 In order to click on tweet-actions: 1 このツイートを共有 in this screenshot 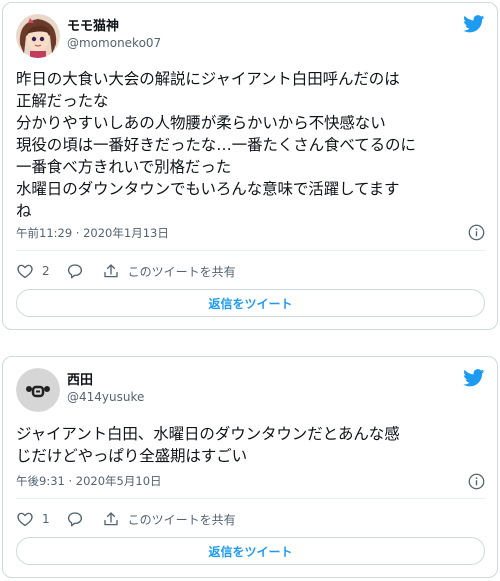, I will do `click(126, 519)`.